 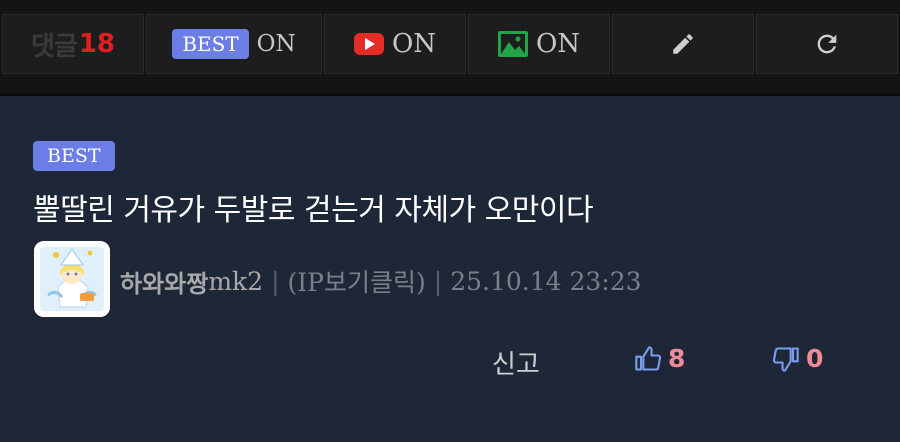 I want to click on pencil-icon, so click(x=683, y=44).